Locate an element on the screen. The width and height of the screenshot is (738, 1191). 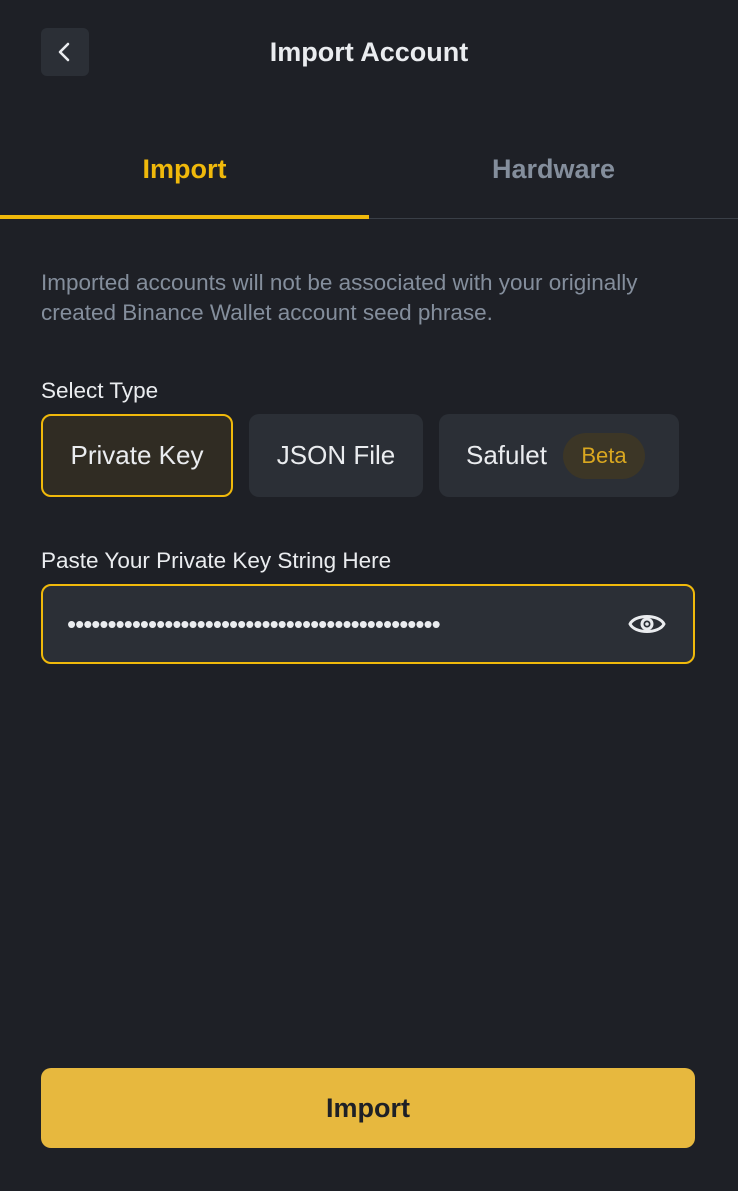
toggle-visibility-button is located at coordinates (647, 624).